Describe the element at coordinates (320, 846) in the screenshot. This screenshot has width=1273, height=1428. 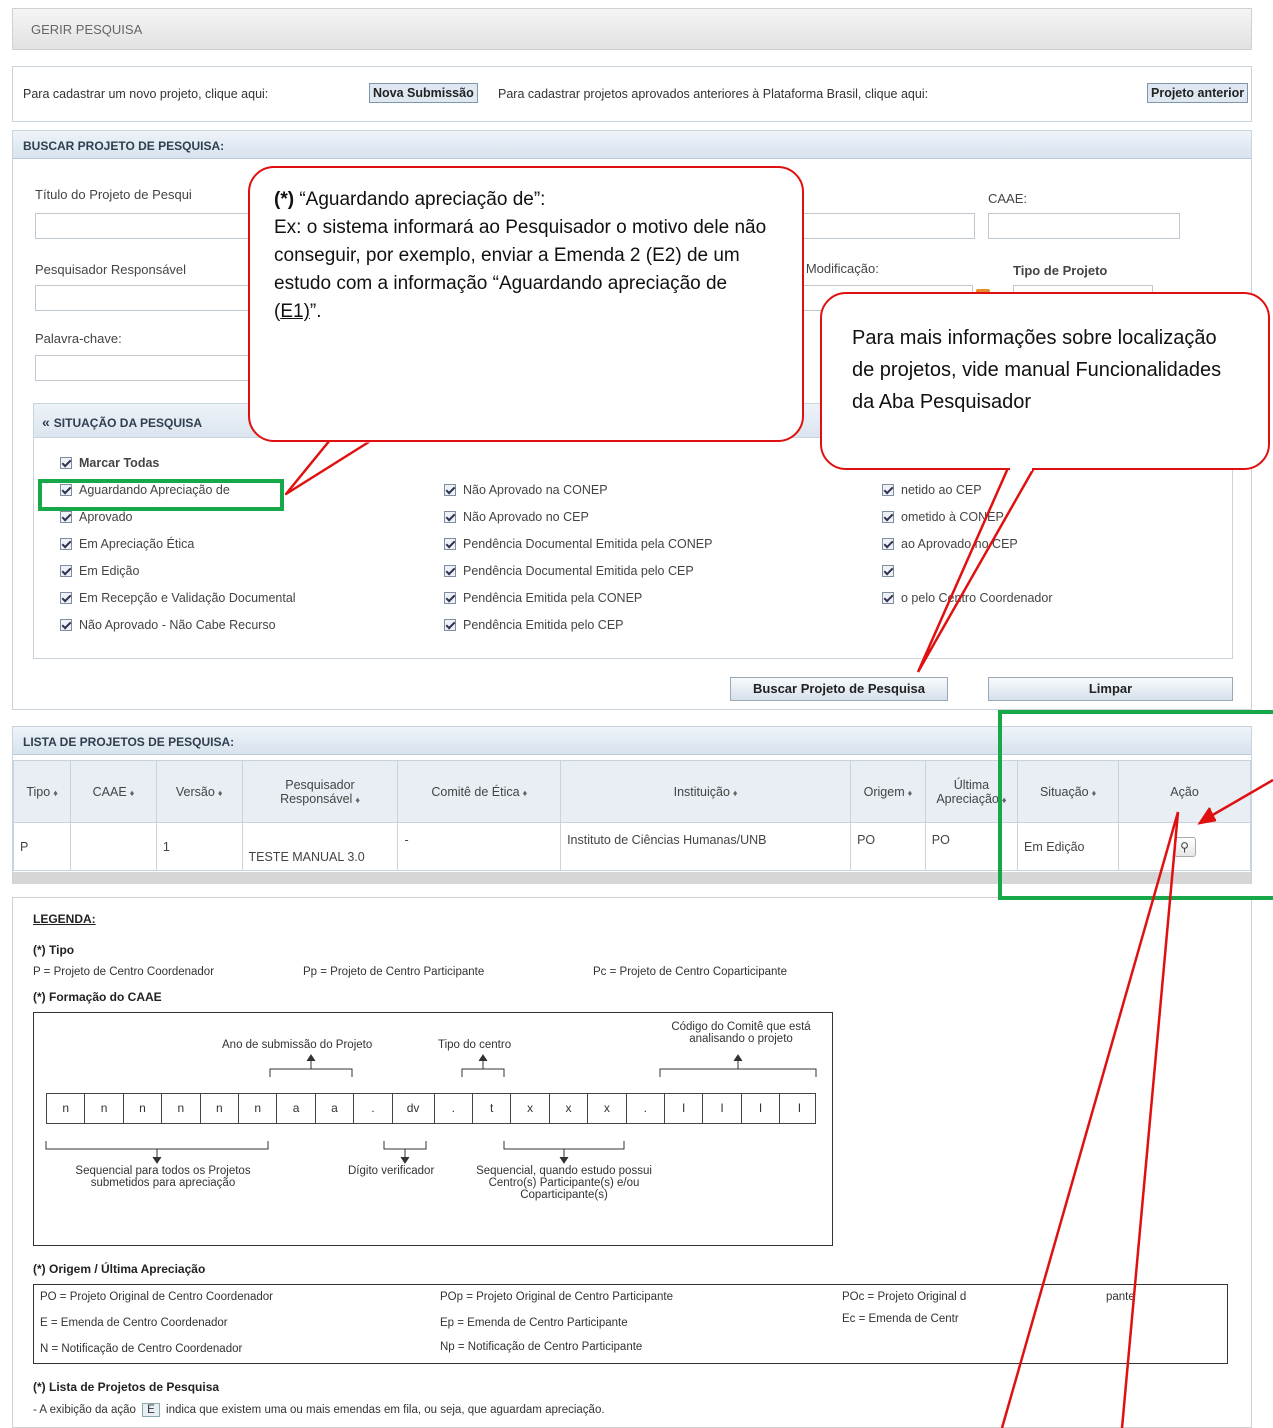
I see `table-cell: TESTE MANUAL 3.0` at that location.